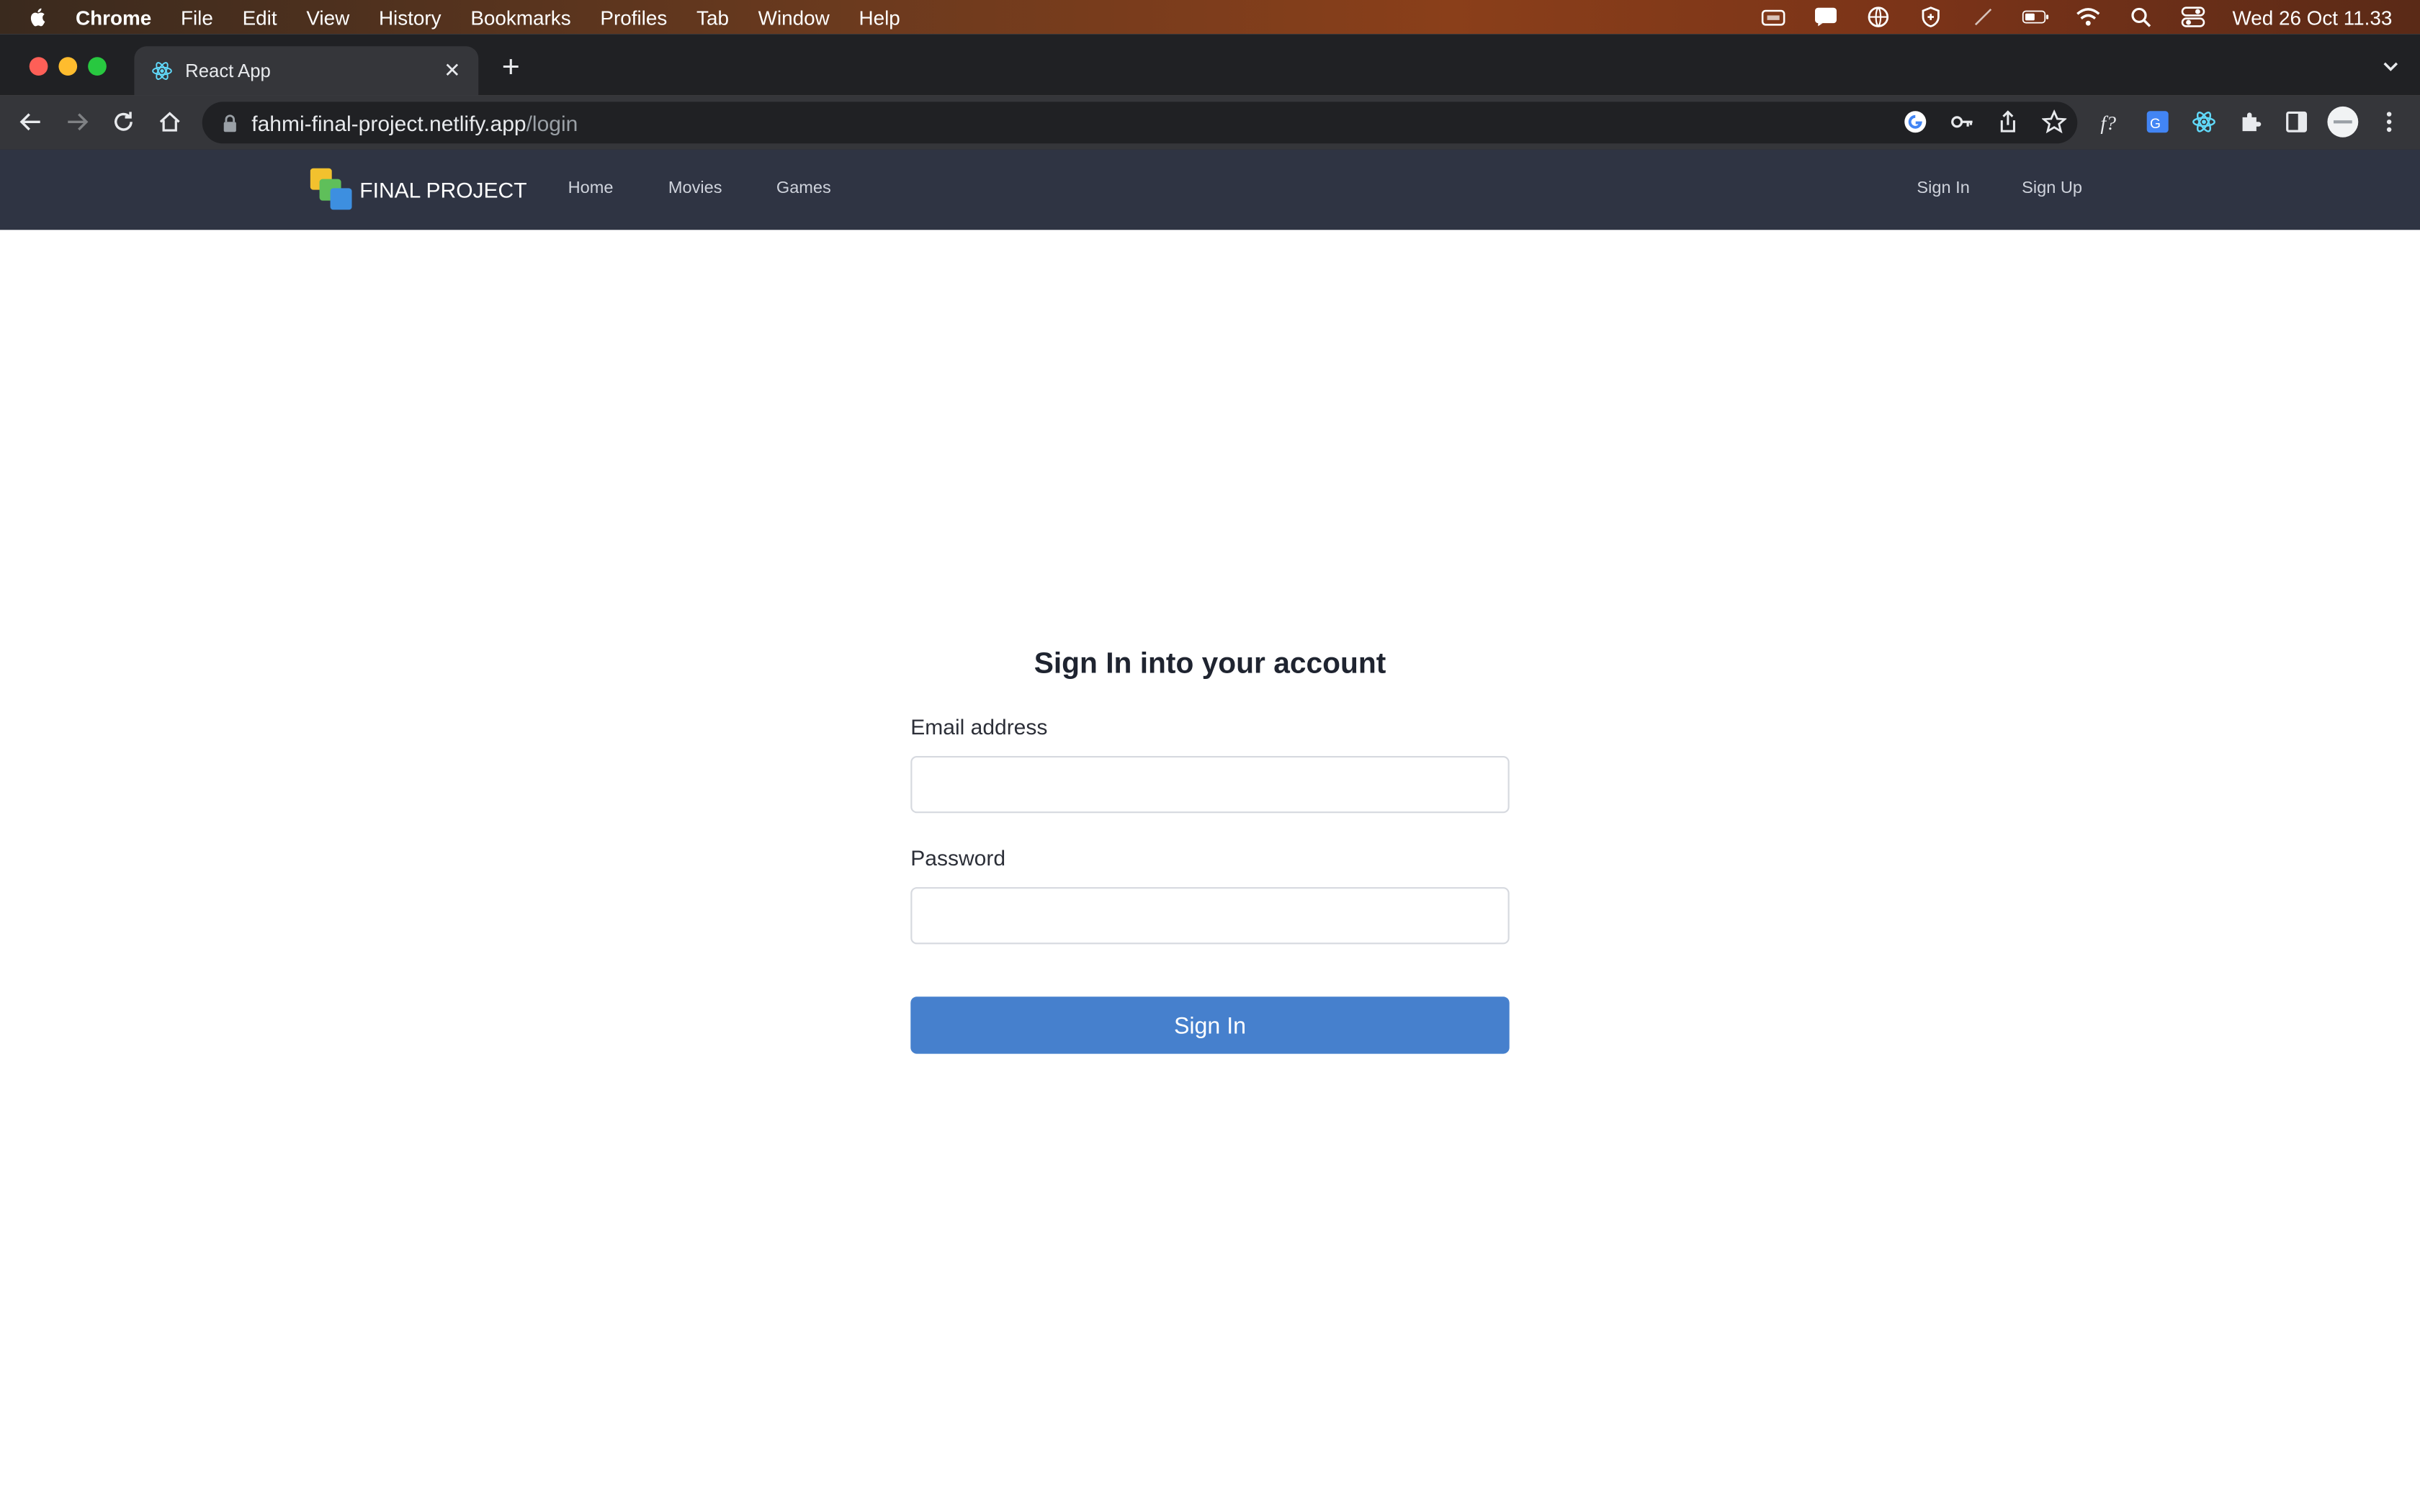 The height and width of the screenshot is (1512, 2420). What do you see at coordinates (306, 71) in the screenshot?
I see `tab-react-app: React App ✕` at bounding box center [306, 71].